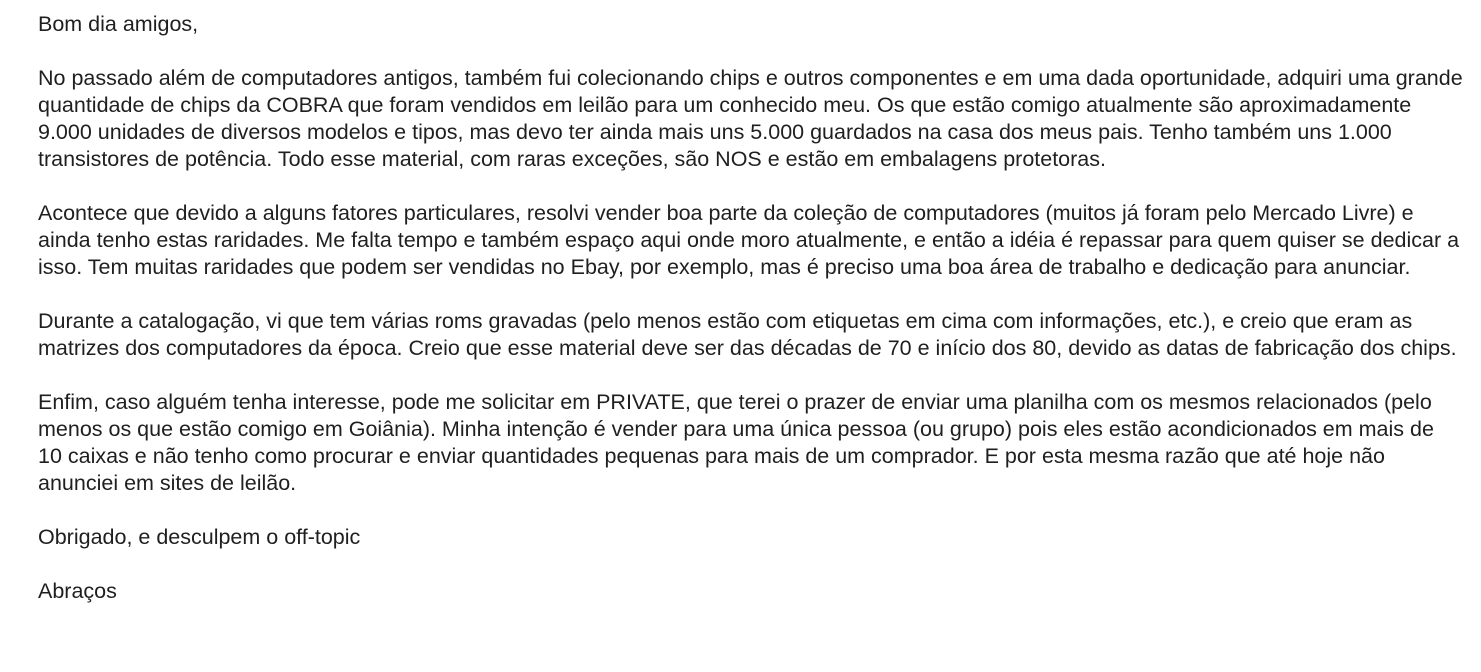 The height and width of the screenshot is (672, 1481). I want to click on signoff: Abraços, so click(77, 591).